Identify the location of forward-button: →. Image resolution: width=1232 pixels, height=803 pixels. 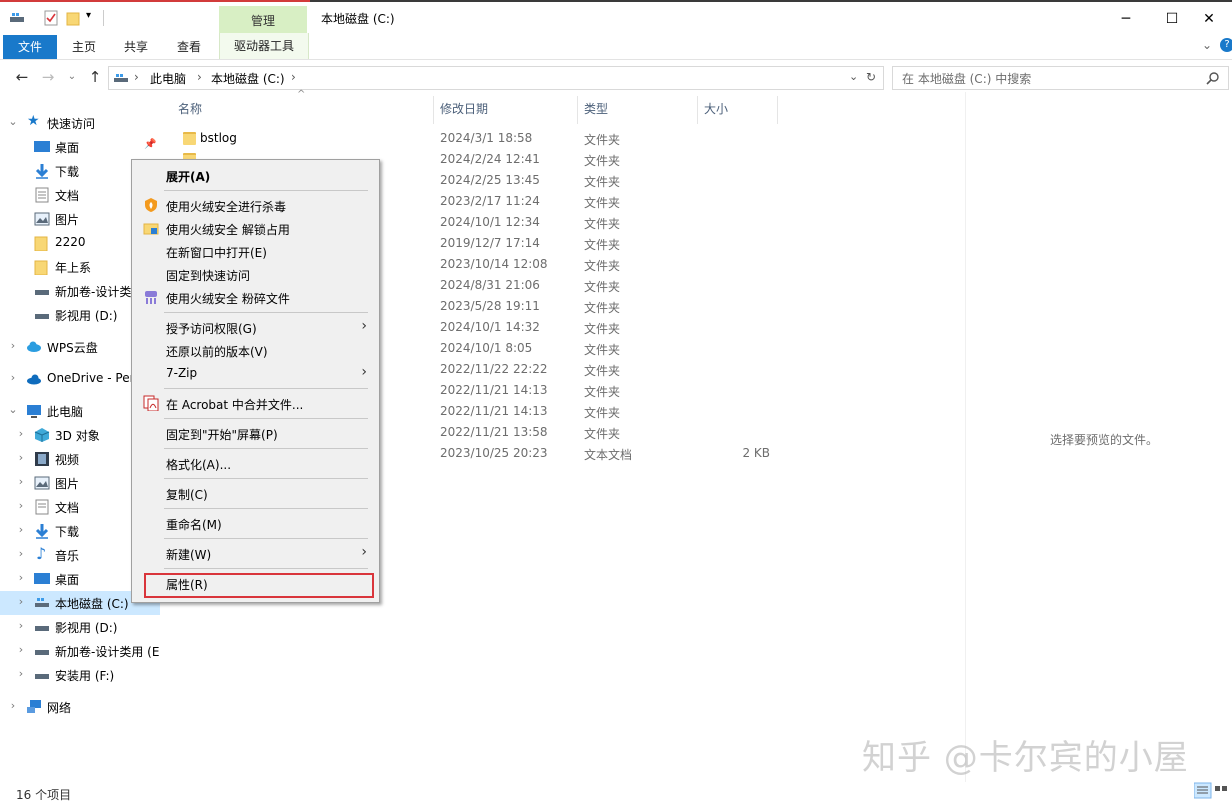
(48, 77).